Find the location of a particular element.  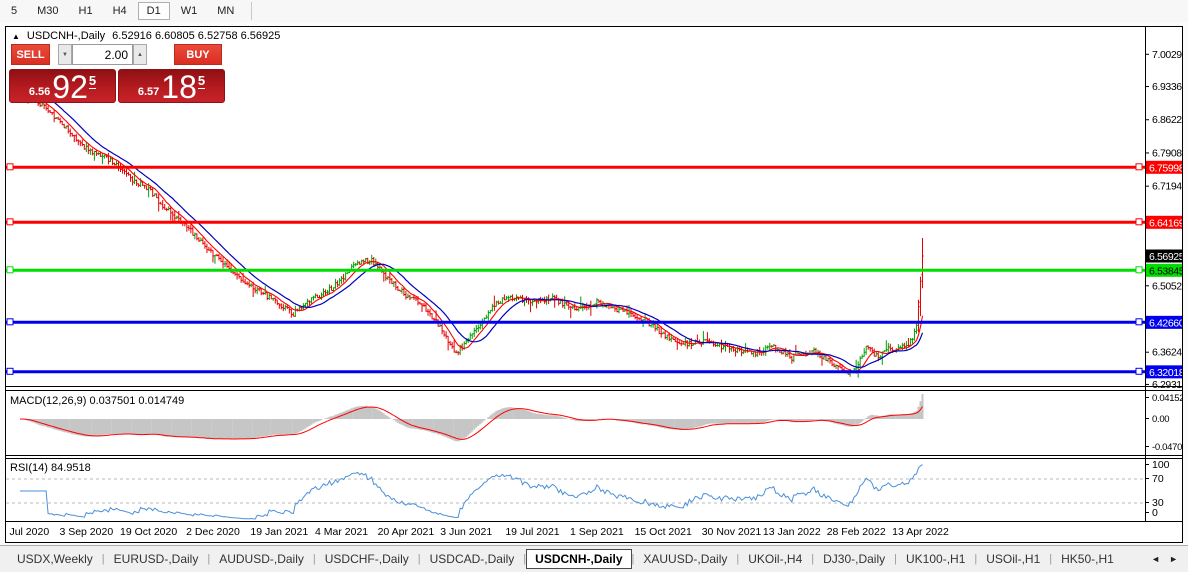

buy-price-pip: 5 is located at coordinates (201, 81).